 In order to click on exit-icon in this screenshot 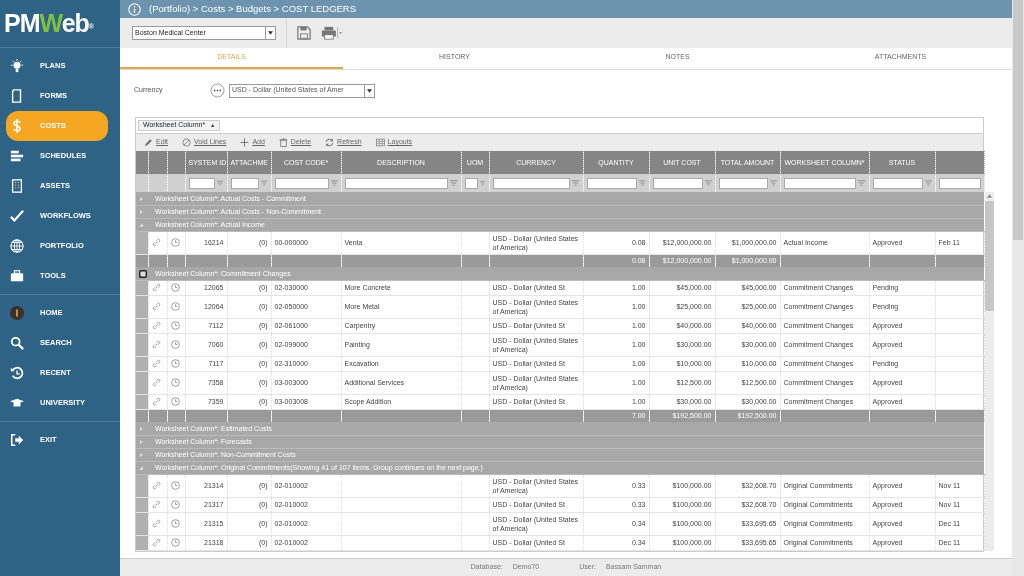, I will do `click(17, 440)`.